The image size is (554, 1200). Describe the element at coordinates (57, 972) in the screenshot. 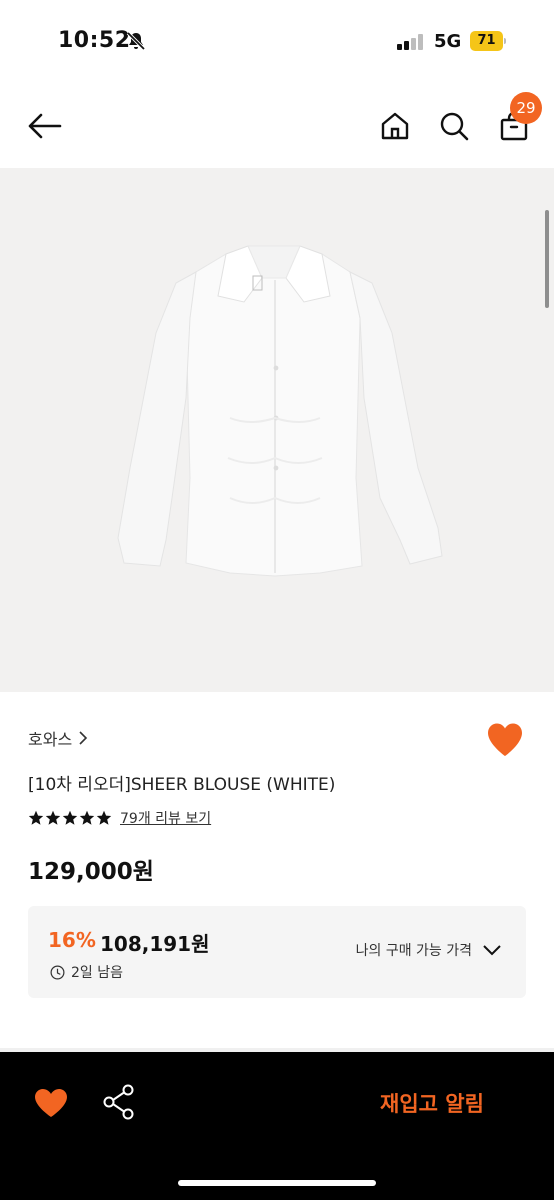

I see `clock-icon` at that location.